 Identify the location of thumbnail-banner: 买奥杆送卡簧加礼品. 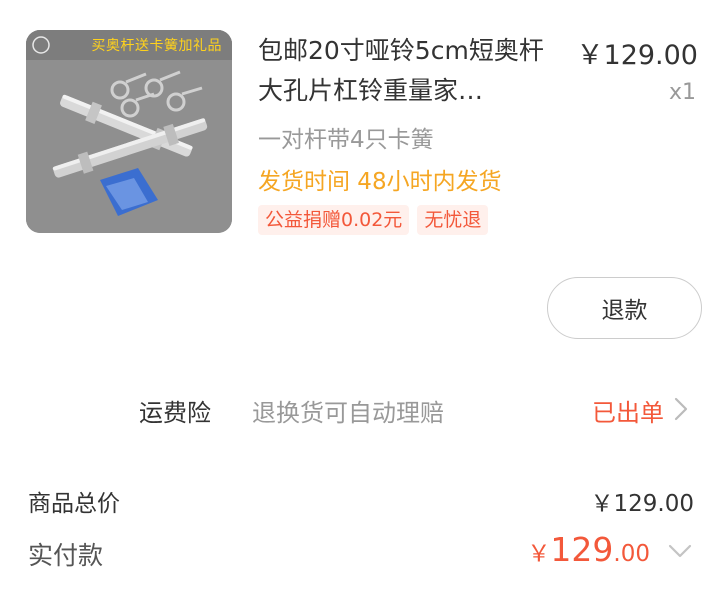
(156, 46).